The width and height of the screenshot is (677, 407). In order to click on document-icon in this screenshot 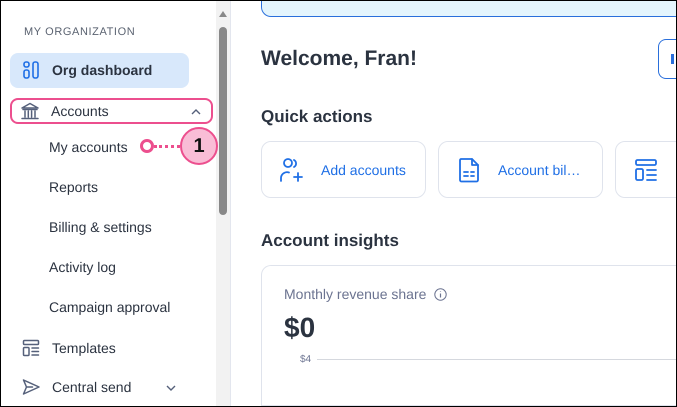, I will do `click(469, 169)`.